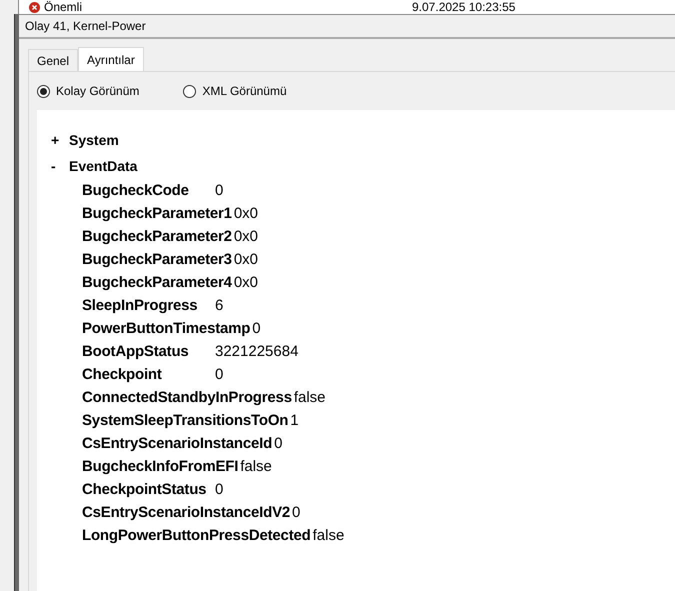 This screenshot has height=591, width=675. What do you see at coordinates (464, 7) in the screenshot?
I see `event-date: 9.07.2025 10:23:55` at bounding box center [464, 7].